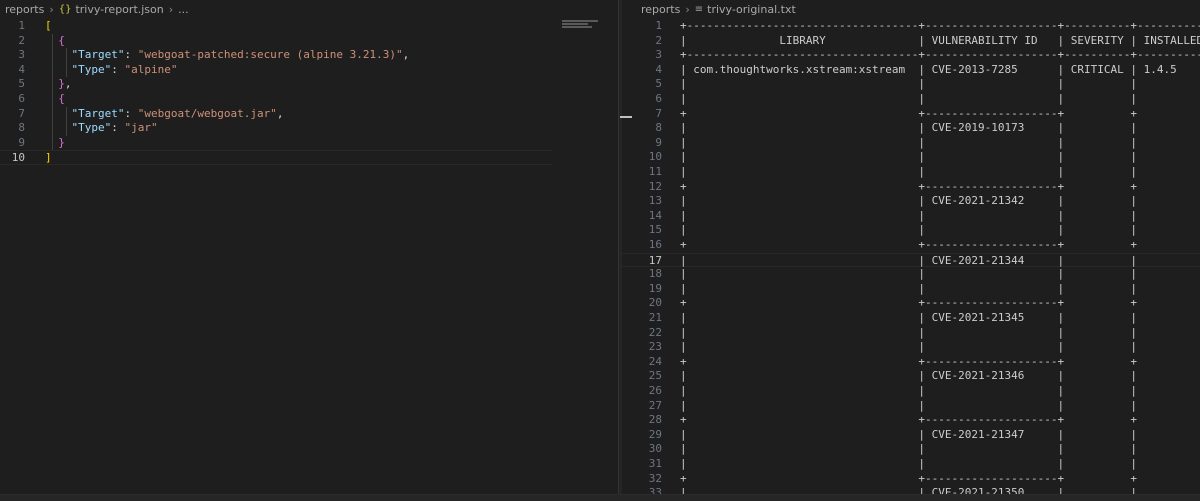  I want to click on code-line: 30 | | | |, so click(911, 449).